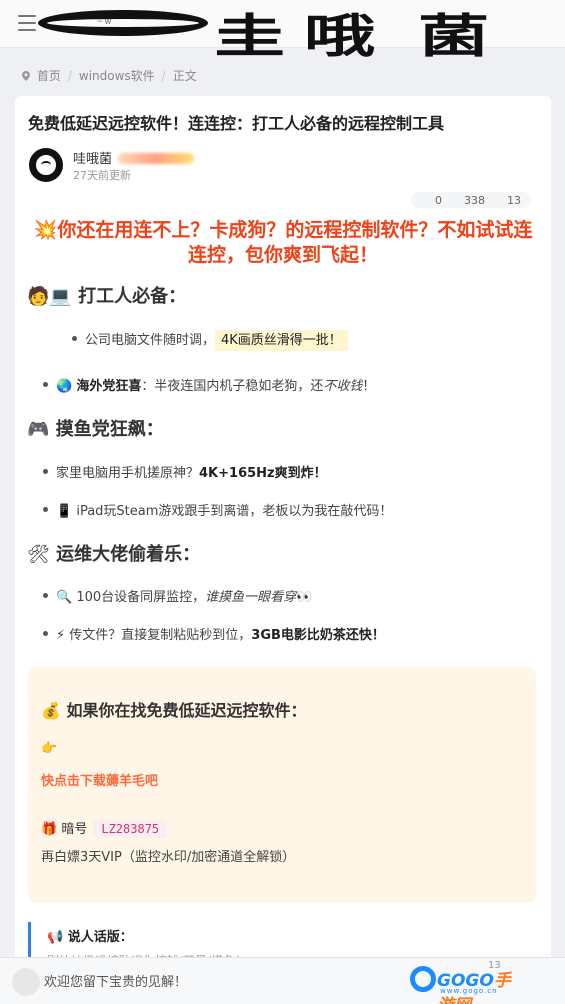 The width and height of the screenshot is (565, 1004). Describe the element at coordinates (454, 36) in the screenshot. I see `logo-char-3: 菌` at that location.